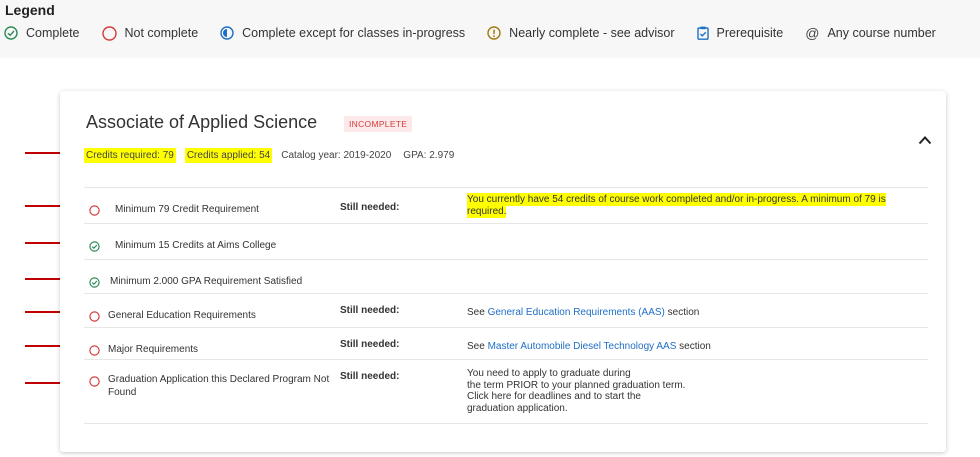  Describe the element at coordinates (378, 124) in the screenshot. I see `status-badge: INCOMPLETE` at that location.